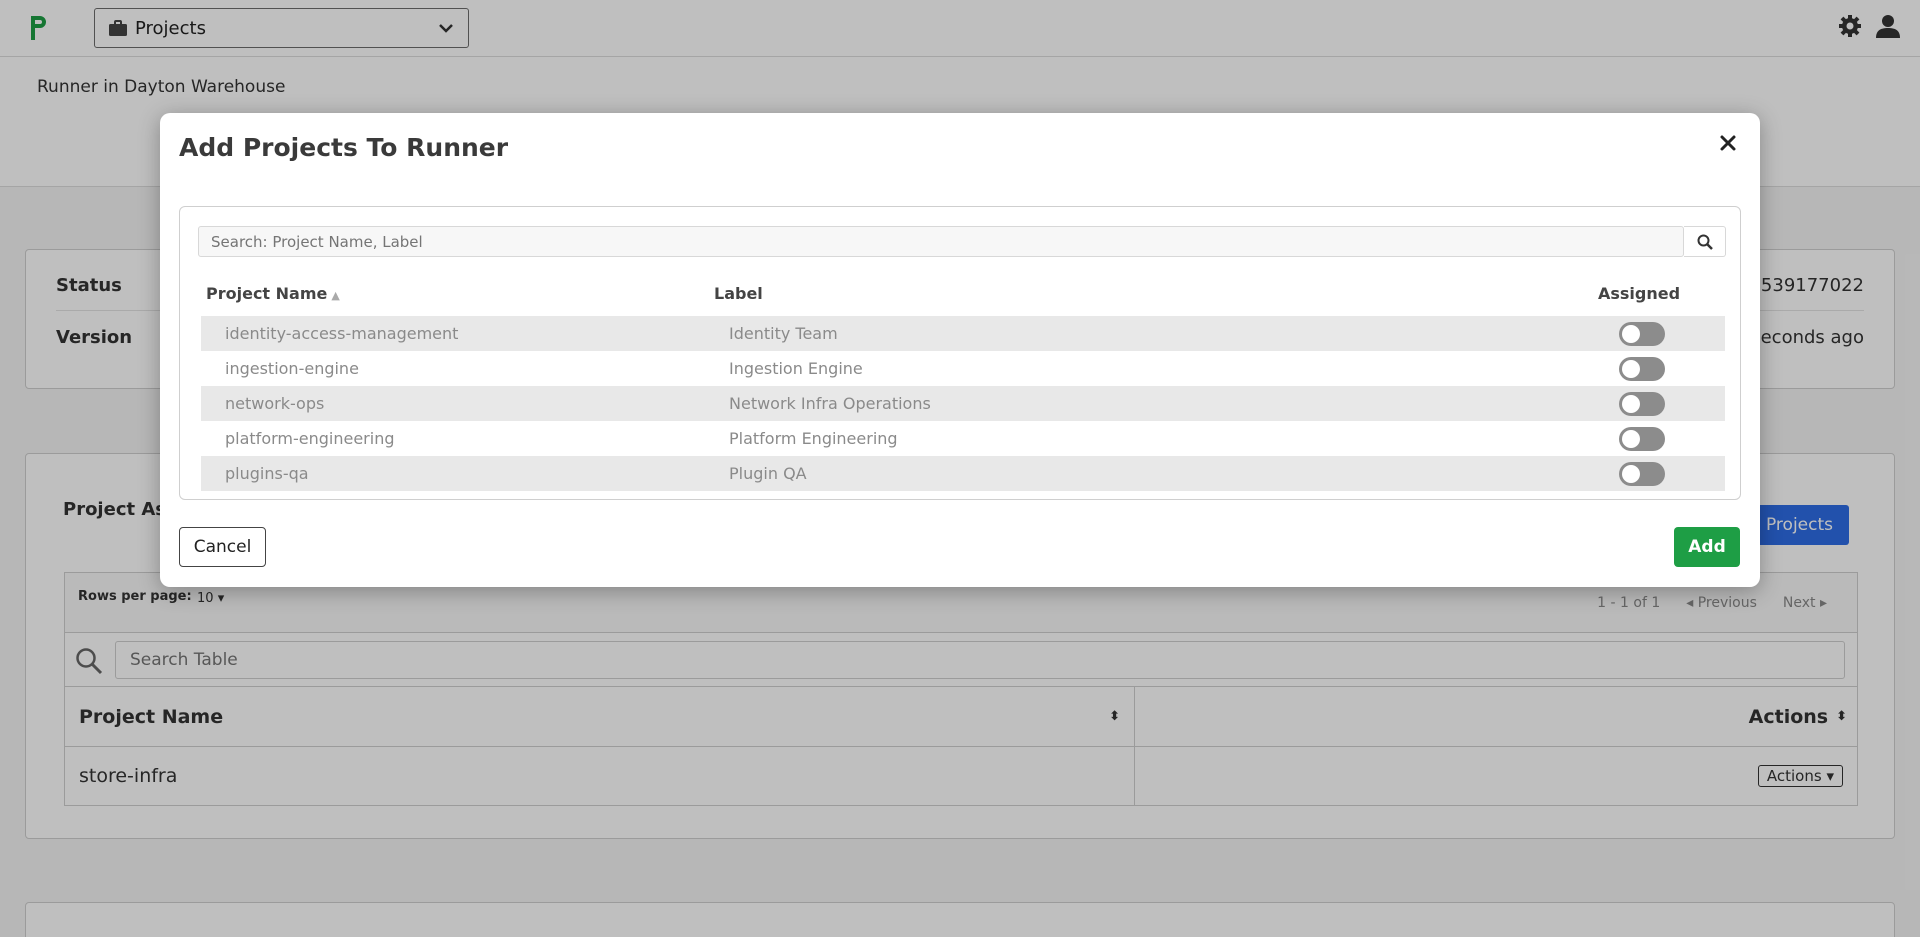  I want to click on project-label: Ingestion Engine, so click(796, 368).